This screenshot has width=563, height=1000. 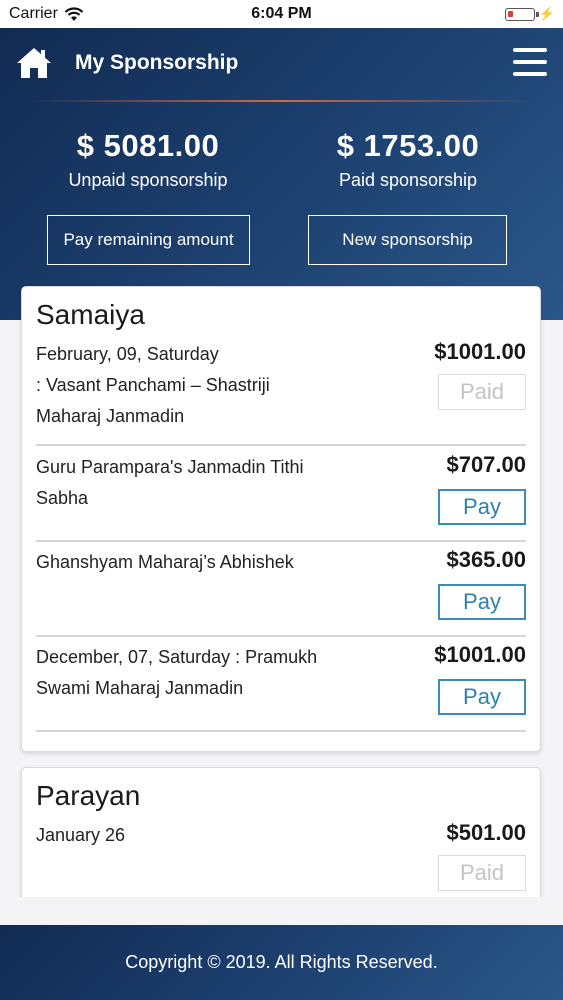 I want to click on battery-icon, so click(x=521, y=14).